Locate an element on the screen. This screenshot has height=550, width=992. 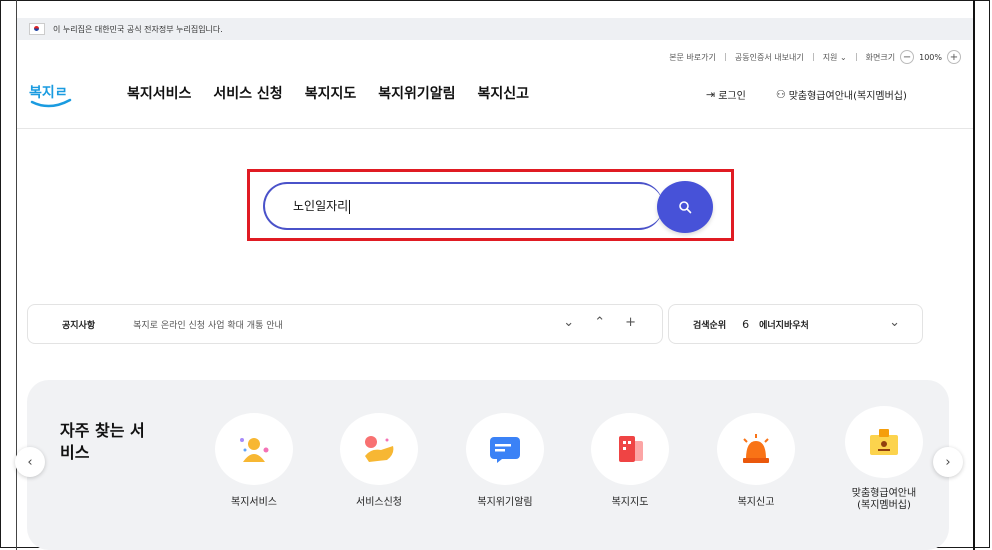
service-label: 복지서비스 is located at coordinates (254, 502).